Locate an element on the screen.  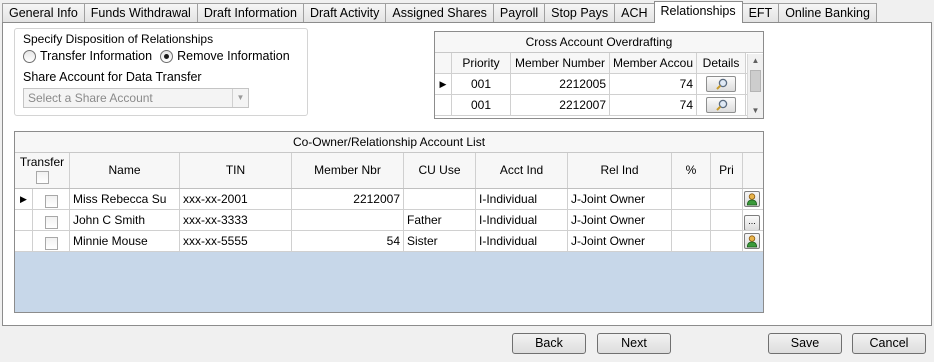
details-cell is located at coordinates (721, 84).